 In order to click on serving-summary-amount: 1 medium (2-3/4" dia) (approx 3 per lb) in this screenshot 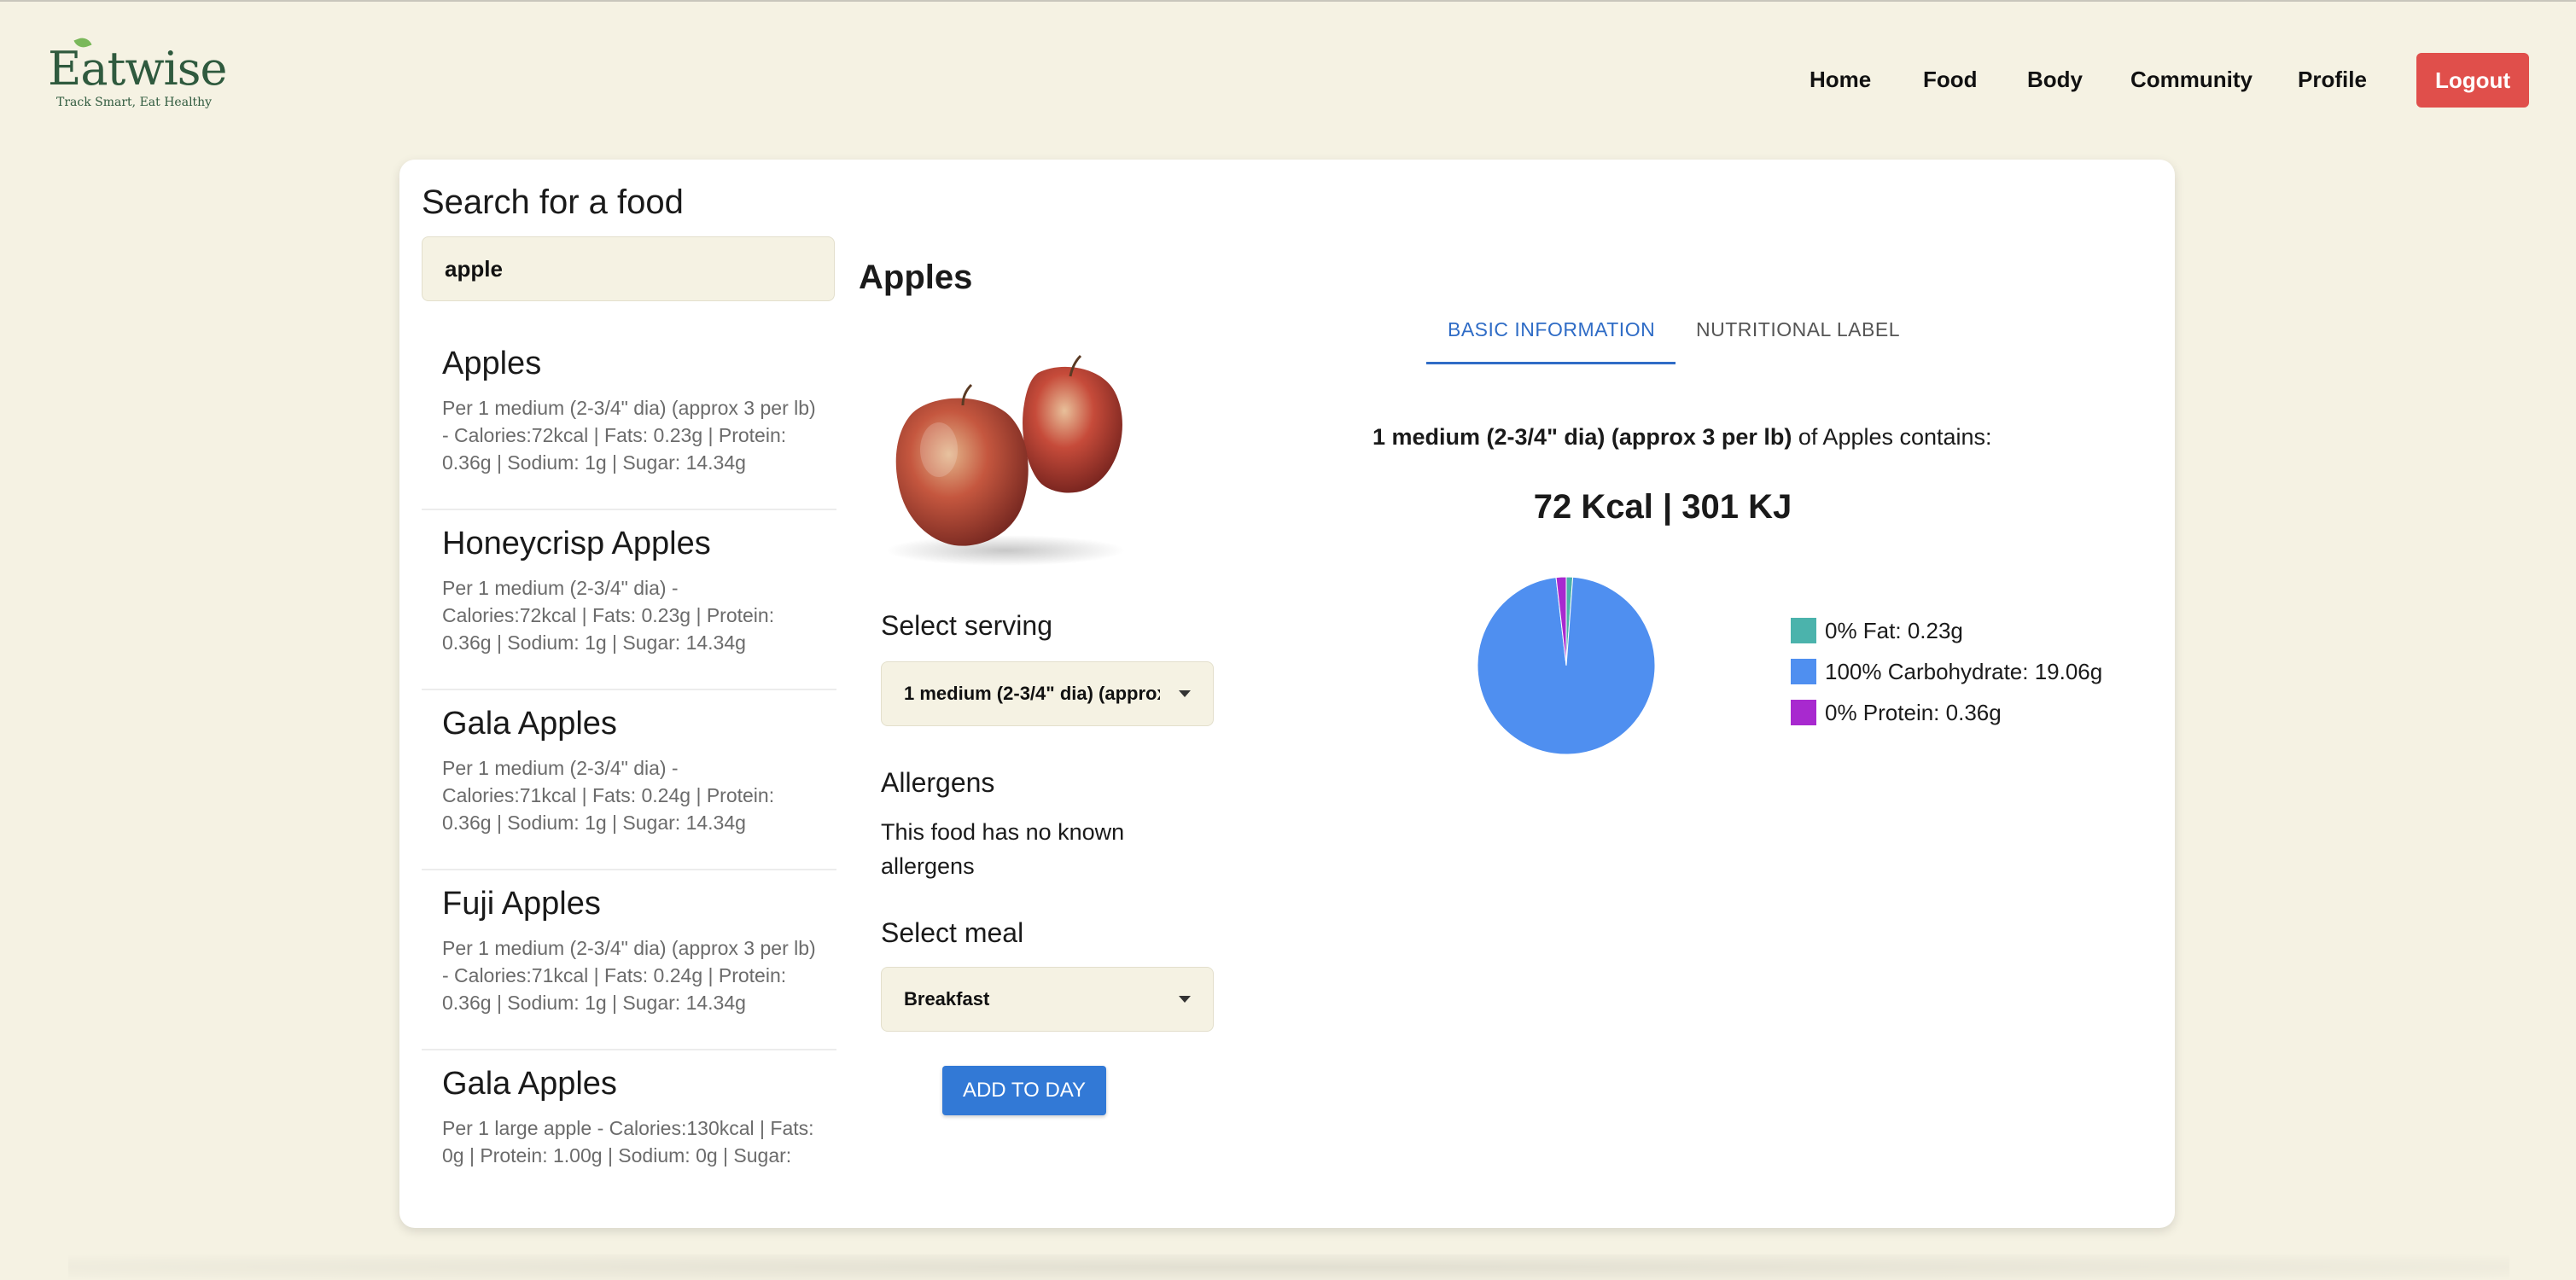, I will do `click(1582, 437)`.